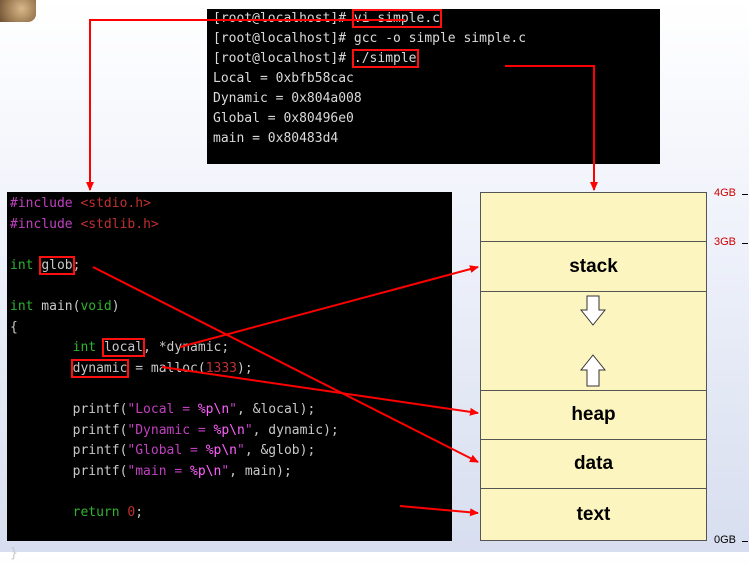 The image size is (749, 565). I want to click on code-token: 1333, so click(221, 368).